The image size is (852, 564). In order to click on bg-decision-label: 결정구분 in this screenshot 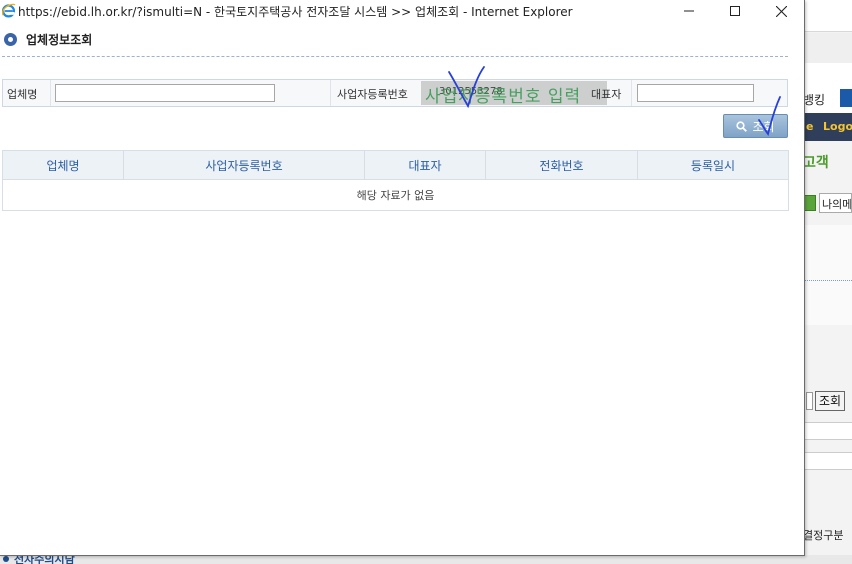, I will do `click(823, 535)`.